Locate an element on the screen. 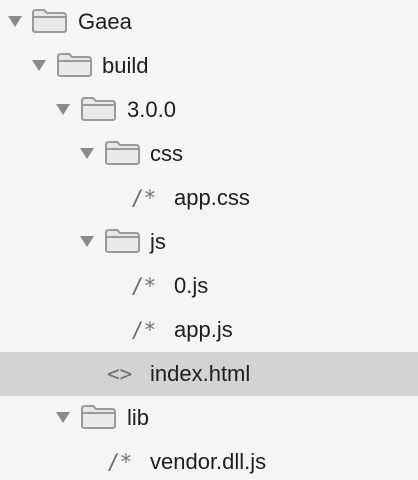 The image size is (418, 480). tree-item-label: build is located at coordinates (125, 65).